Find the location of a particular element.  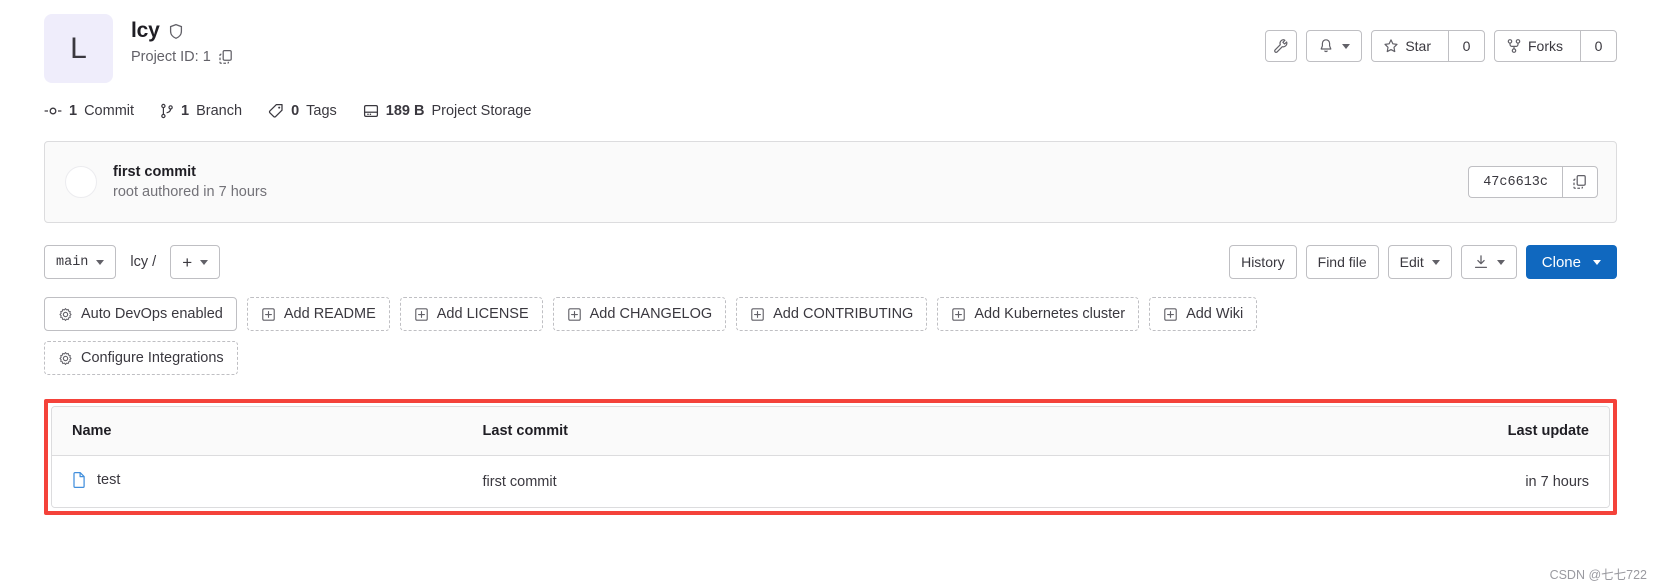

star-label: Star is located at coordinates (1418, 46).